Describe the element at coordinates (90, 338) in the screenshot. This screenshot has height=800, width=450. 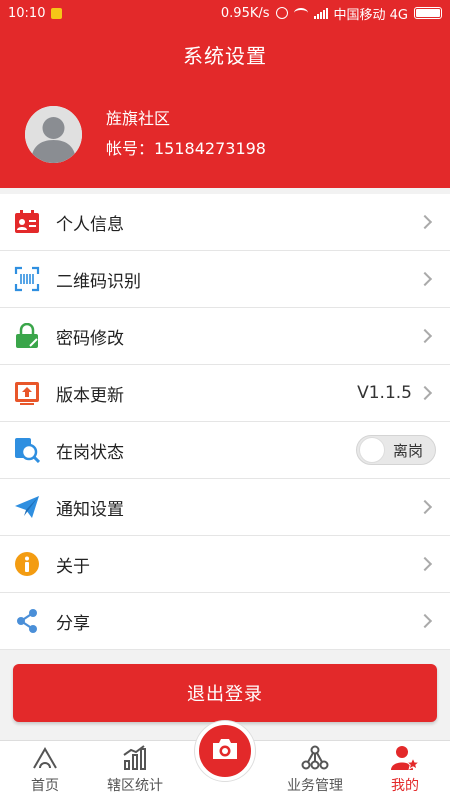
I see `menu-label: 密码修改` at that location.